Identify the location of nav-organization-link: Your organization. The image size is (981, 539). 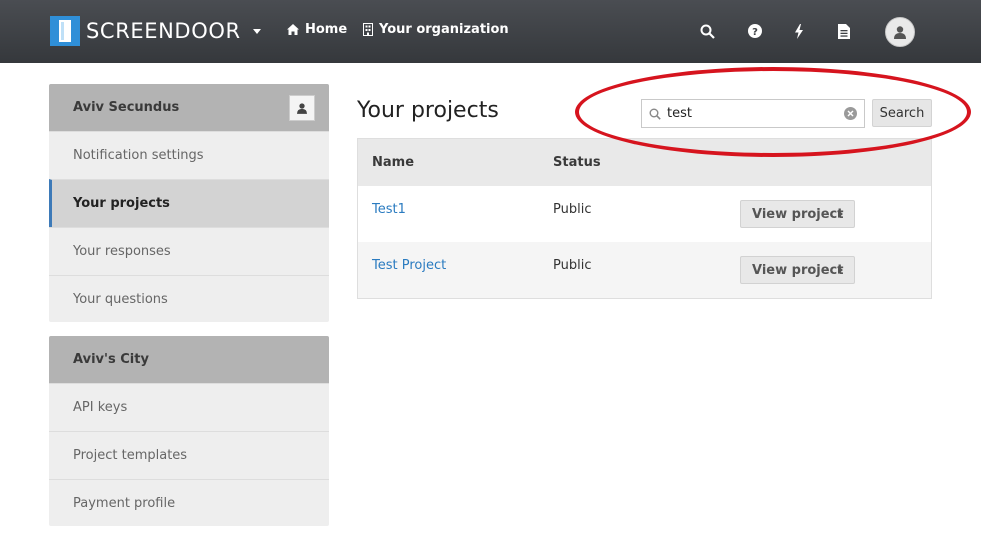
(436, 29).